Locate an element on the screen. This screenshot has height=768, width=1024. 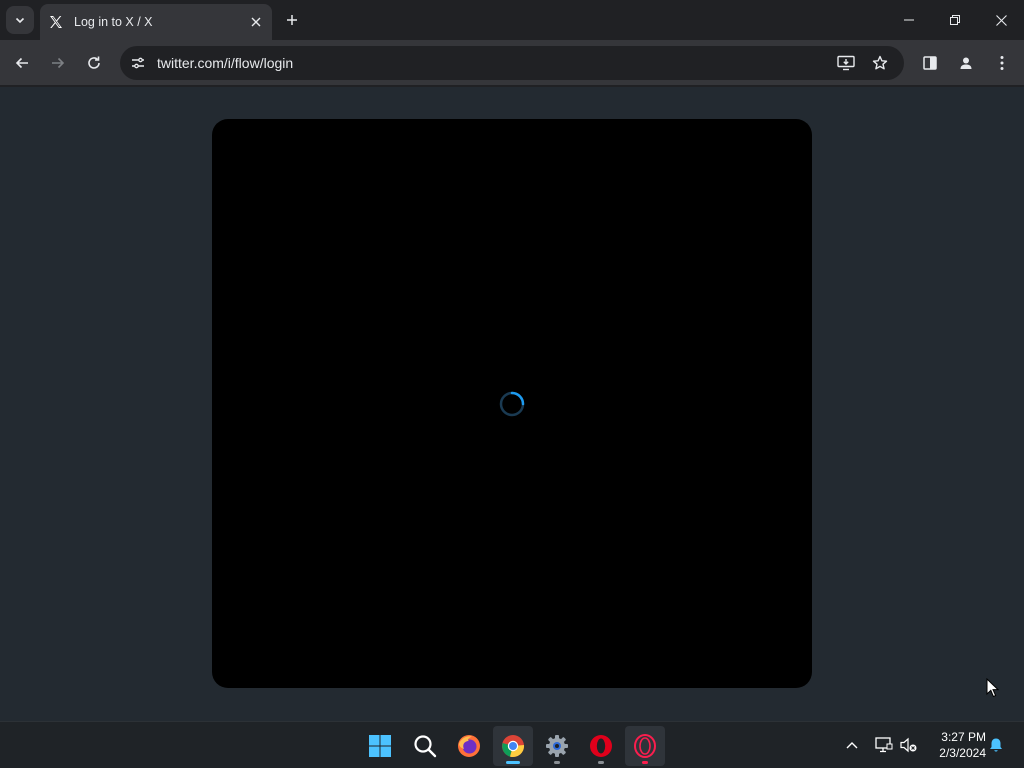
taskbar-clock: 3:27 PM 2/3/2024 is located at coordinates (956, 745).